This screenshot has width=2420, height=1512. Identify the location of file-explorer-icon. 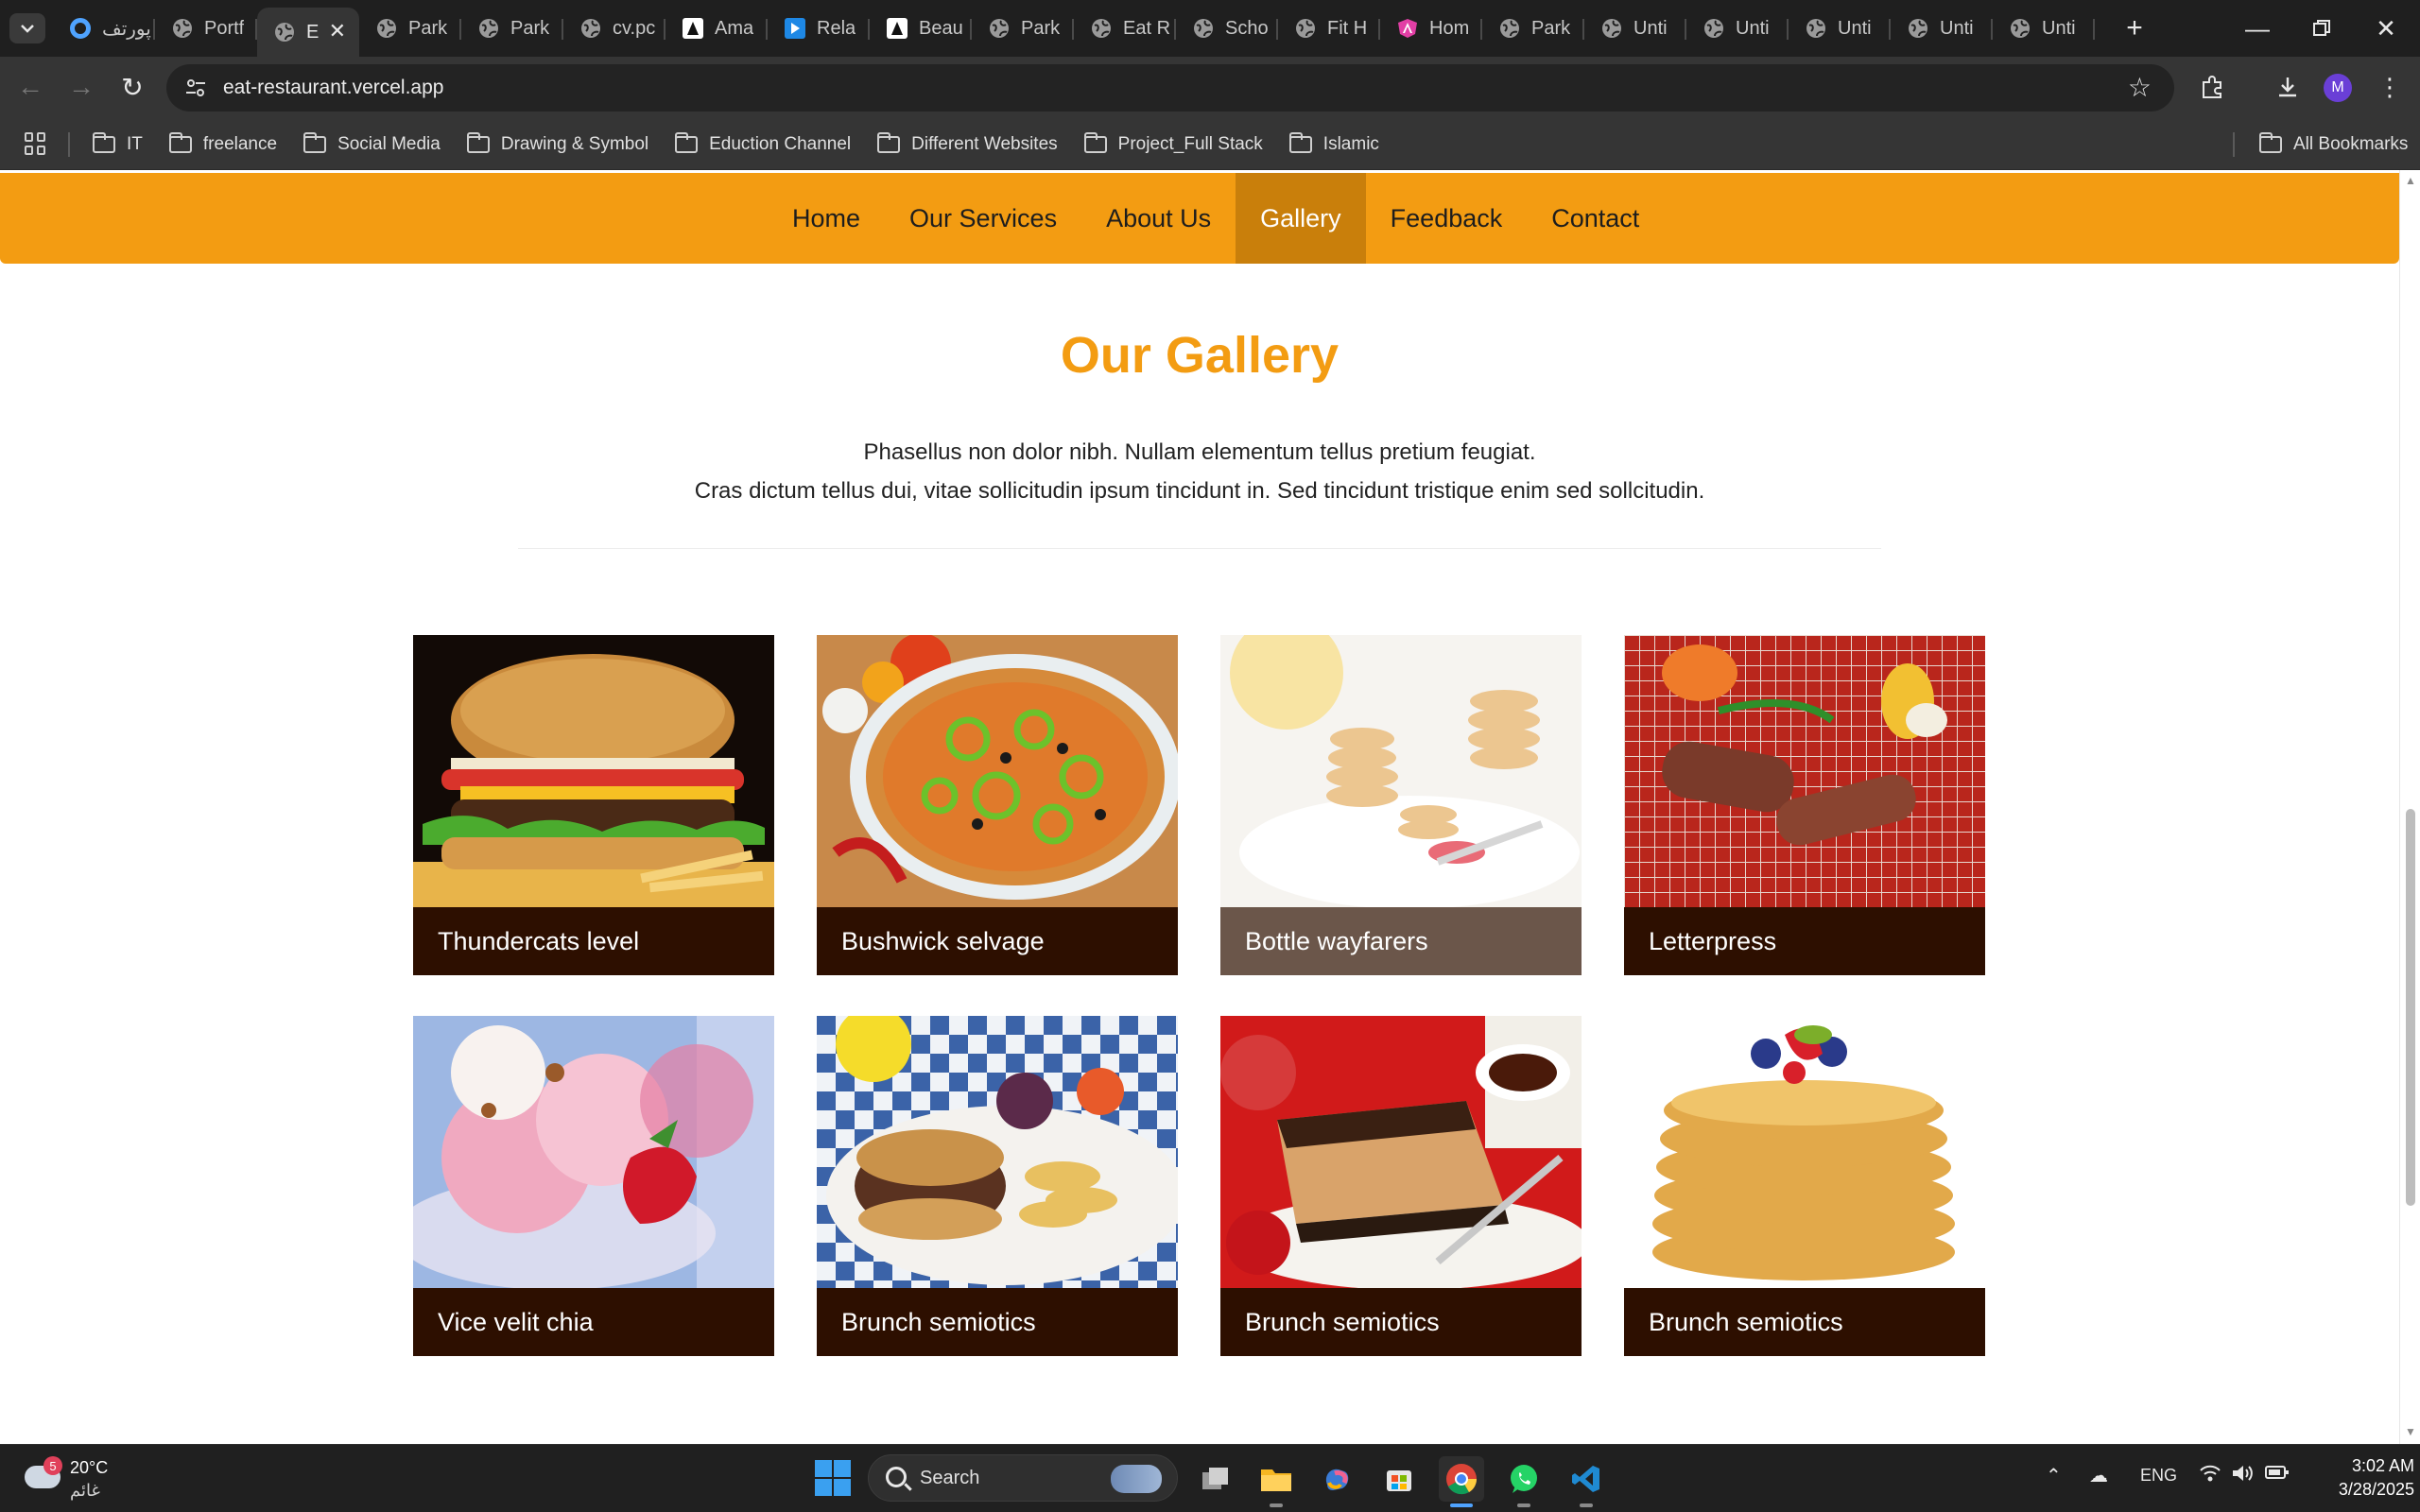
(1276, 1481).